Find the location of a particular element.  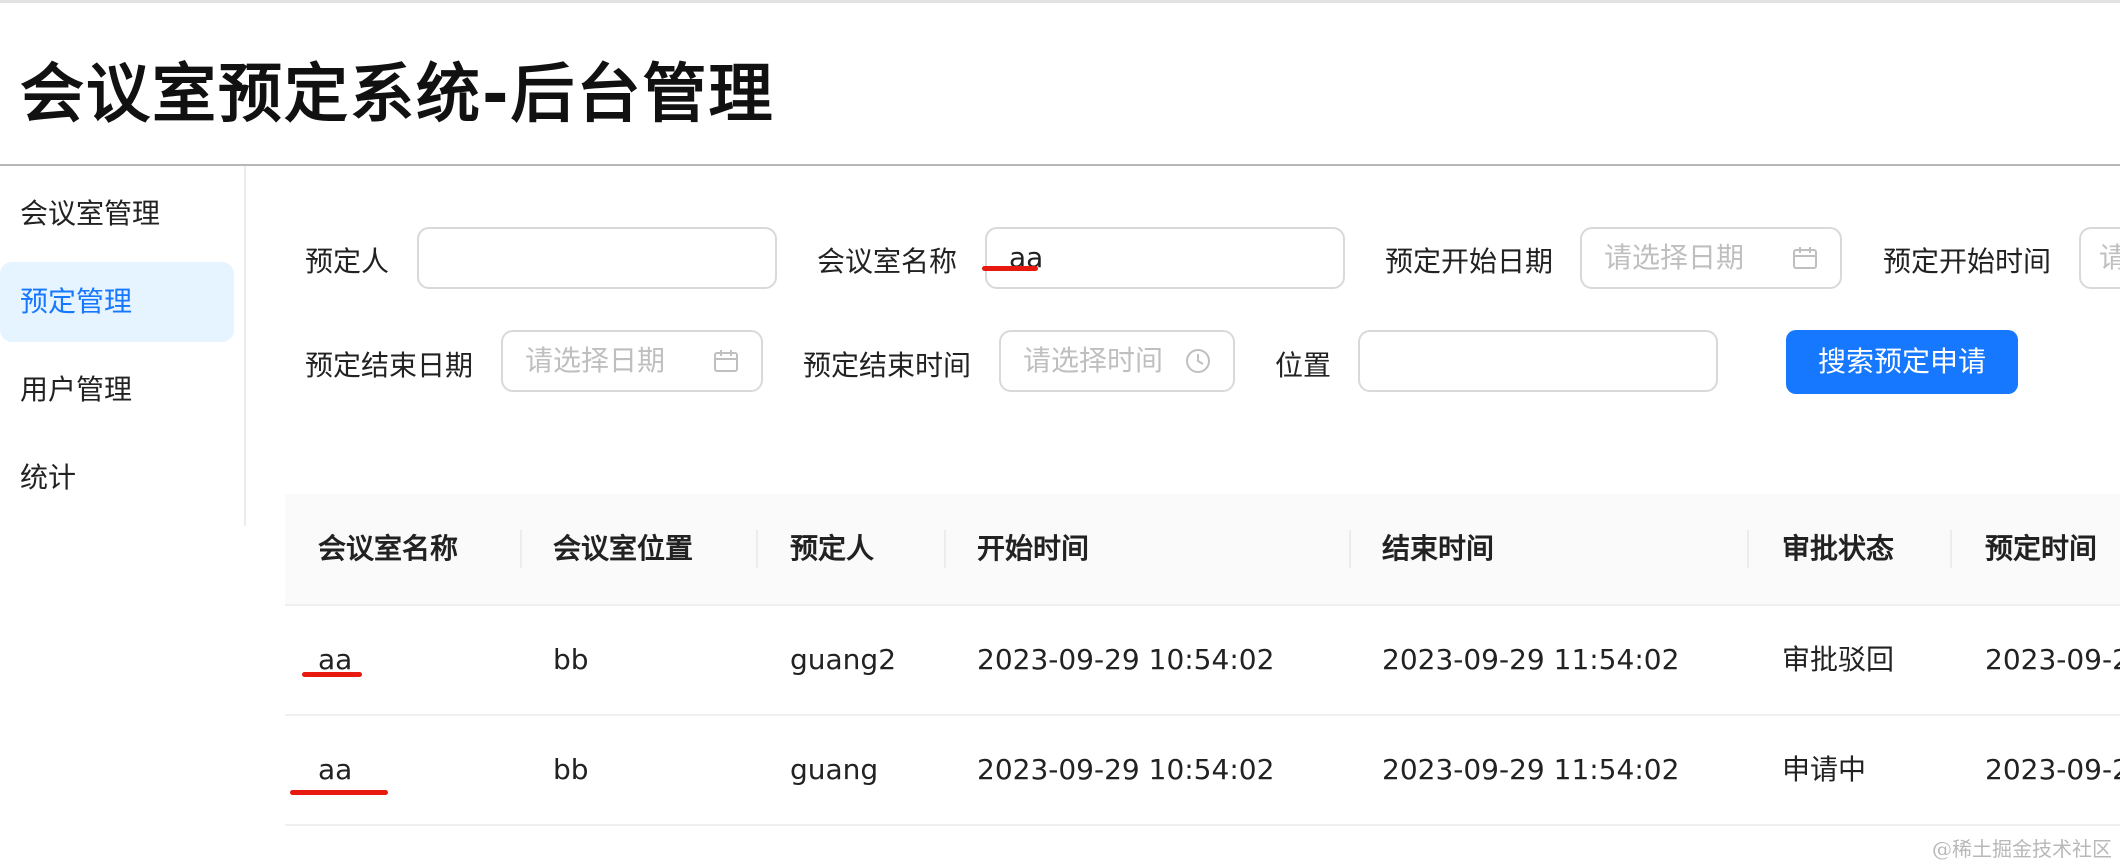

start-date-label: 预定开始日期 is located at coordinates (1469, 261).